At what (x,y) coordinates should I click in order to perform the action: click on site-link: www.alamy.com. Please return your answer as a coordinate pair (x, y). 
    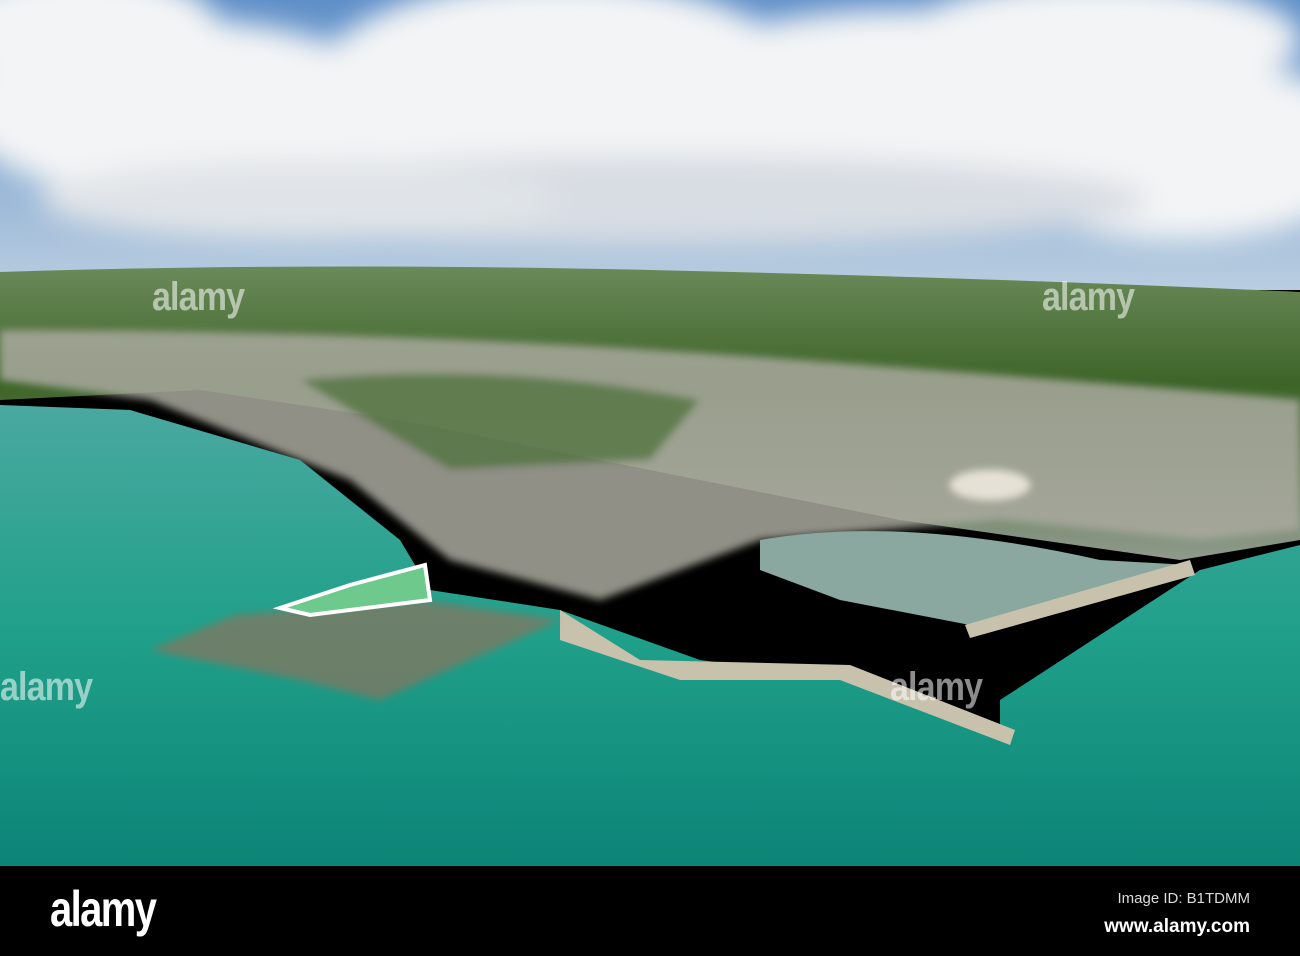
    Looking at the image, I should click on (1177, 927).